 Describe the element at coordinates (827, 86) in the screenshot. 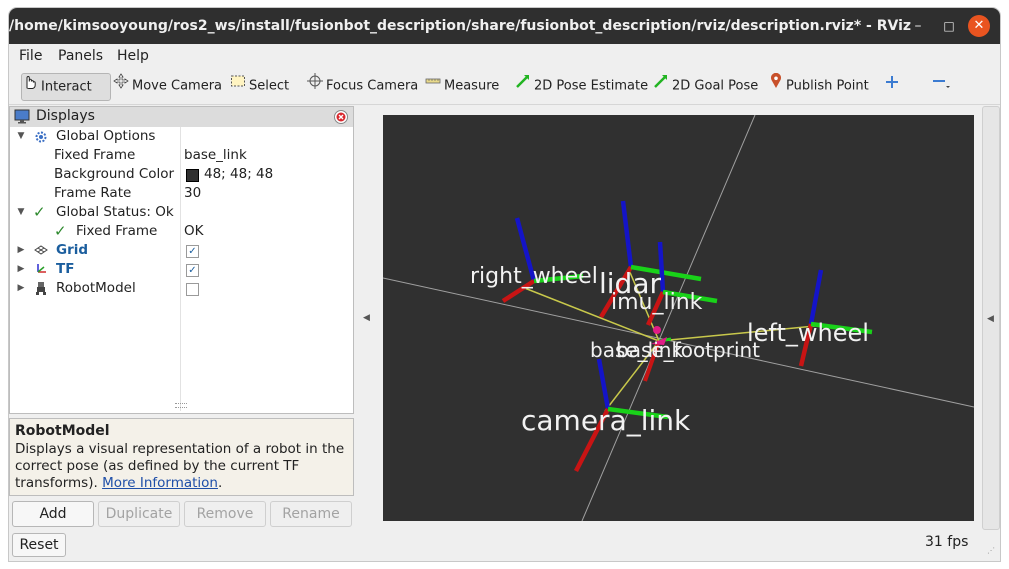

I see `publish-point-label: Publish Point` at that location.